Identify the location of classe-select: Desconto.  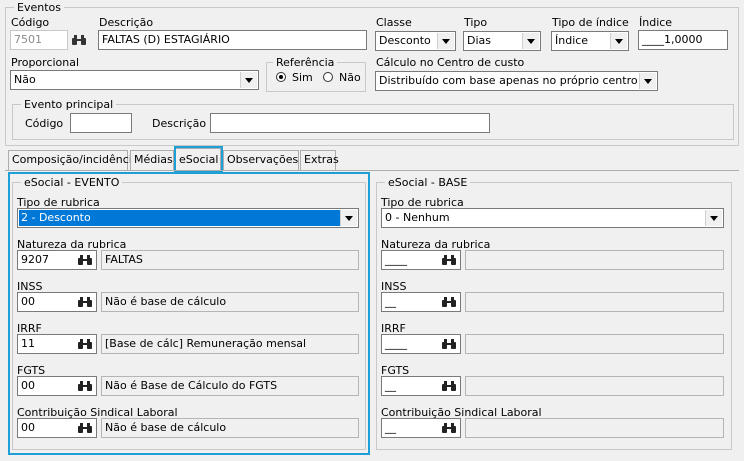
(415, 41).